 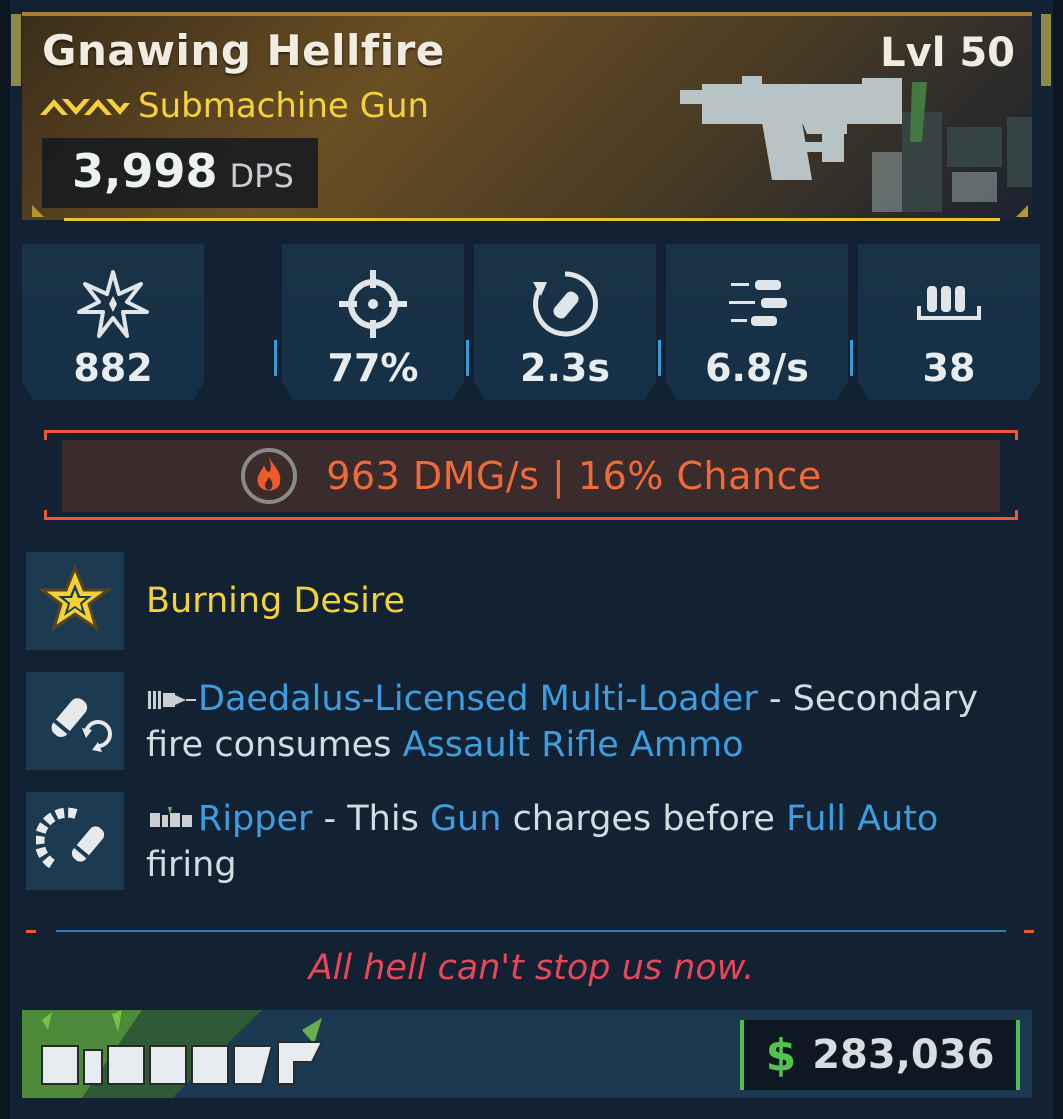 What do you see at coordinates (85, 107) in the screenshot?
I see `rarity-chevron-icon` at bounding box center [85, 107].